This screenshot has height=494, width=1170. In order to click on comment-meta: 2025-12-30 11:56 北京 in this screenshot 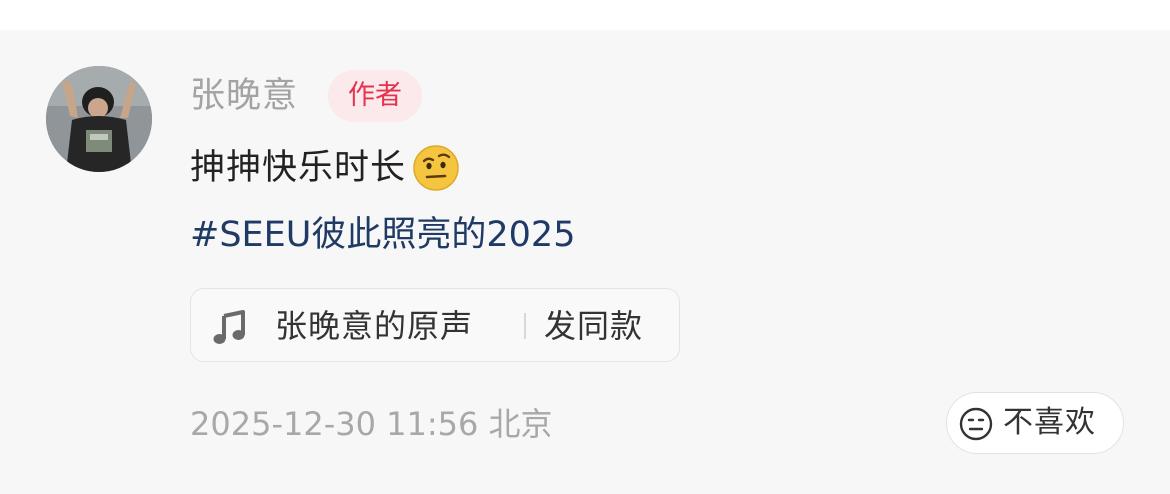, I will do `click(371, 424)`.